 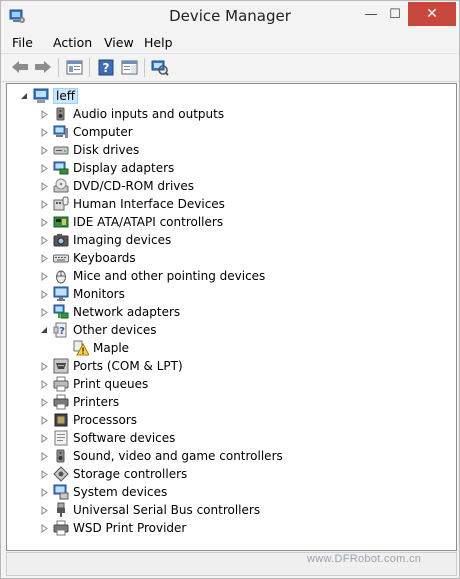 I want to click on unknown-device-icon: ?, so click(x=61, y=330).